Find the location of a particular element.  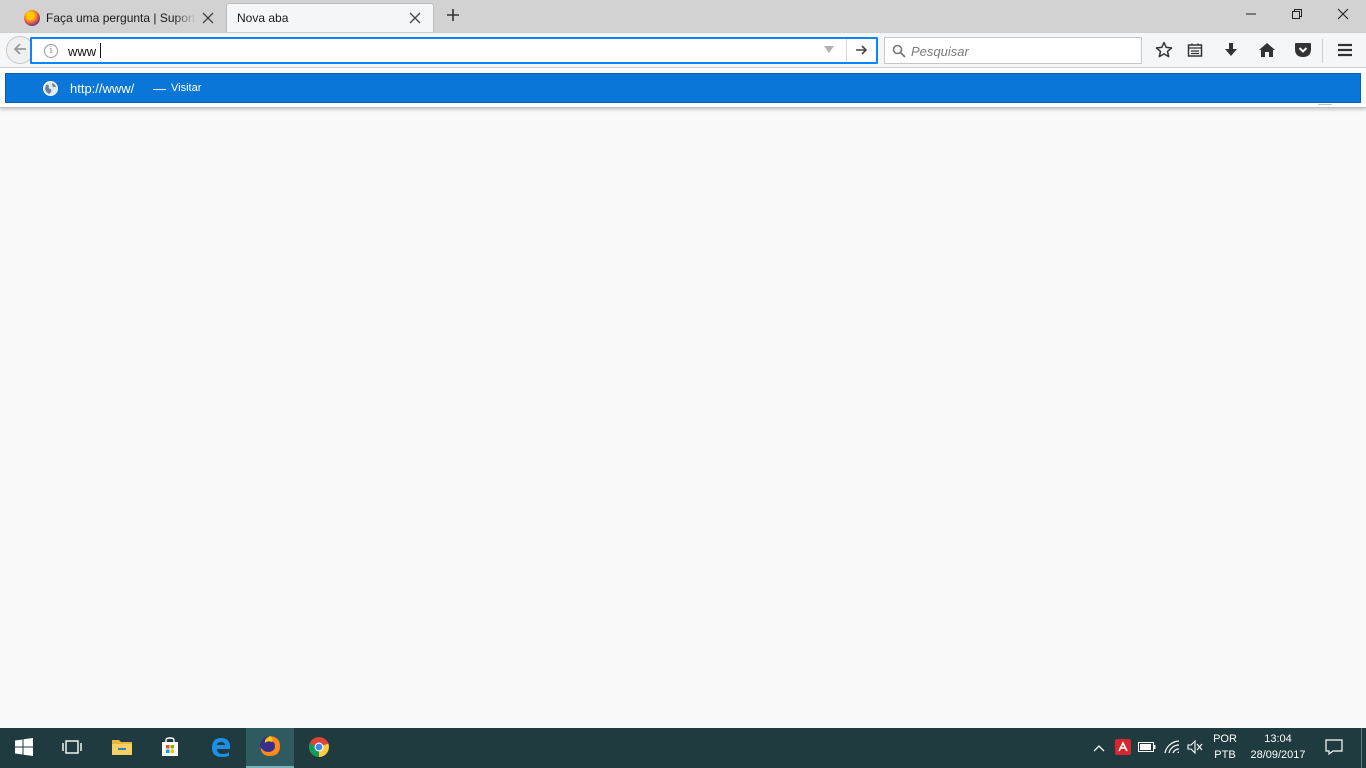

home-icon is located at coordinates (1267, 51).